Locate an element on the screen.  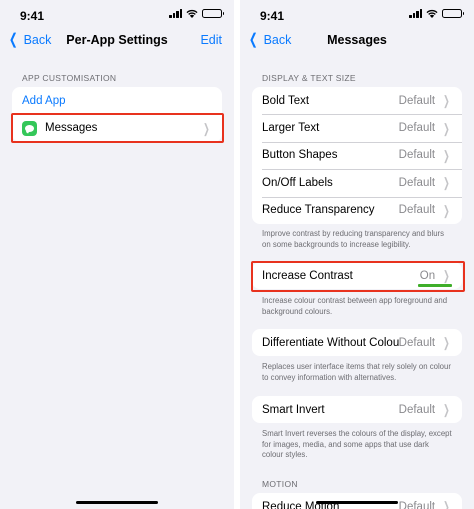
add-app-button: Add App is located at coordinates (117, 100).